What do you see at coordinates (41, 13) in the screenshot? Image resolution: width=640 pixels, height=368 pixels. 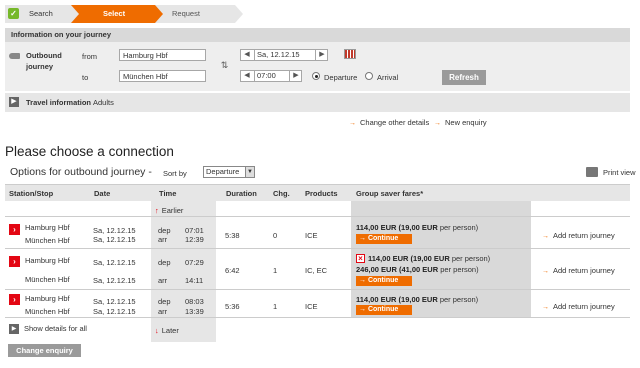 I see `step-search-label: Search` at bounding box center [41, 13].